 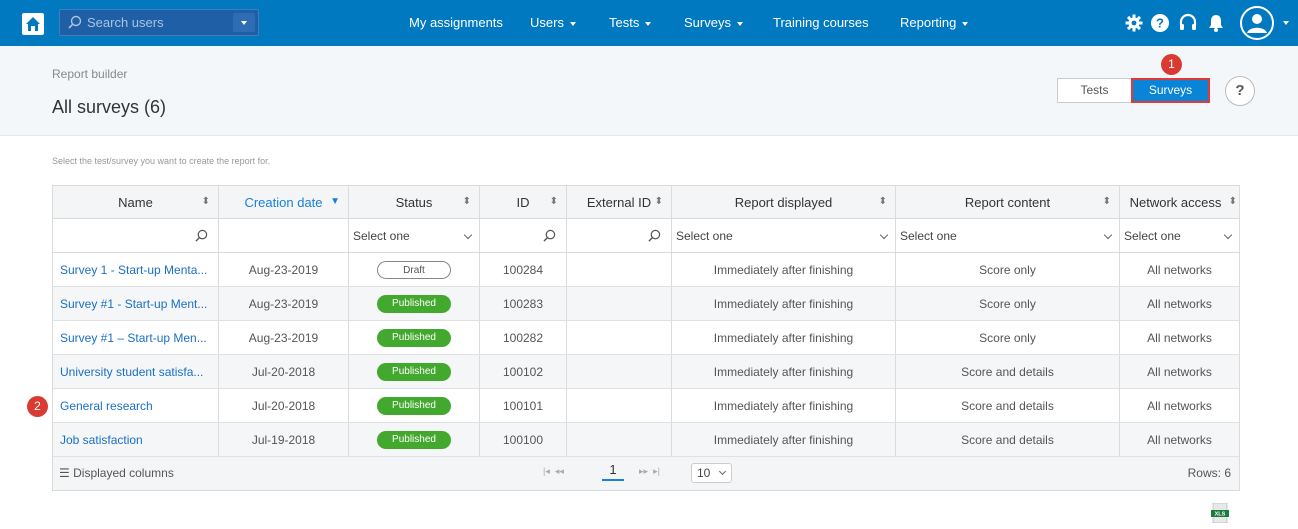 What do you see at coordinates (1094, 90) in the screenshot?
I see `tests-toggle-button: Tests` at bounding box center [1094, 90].